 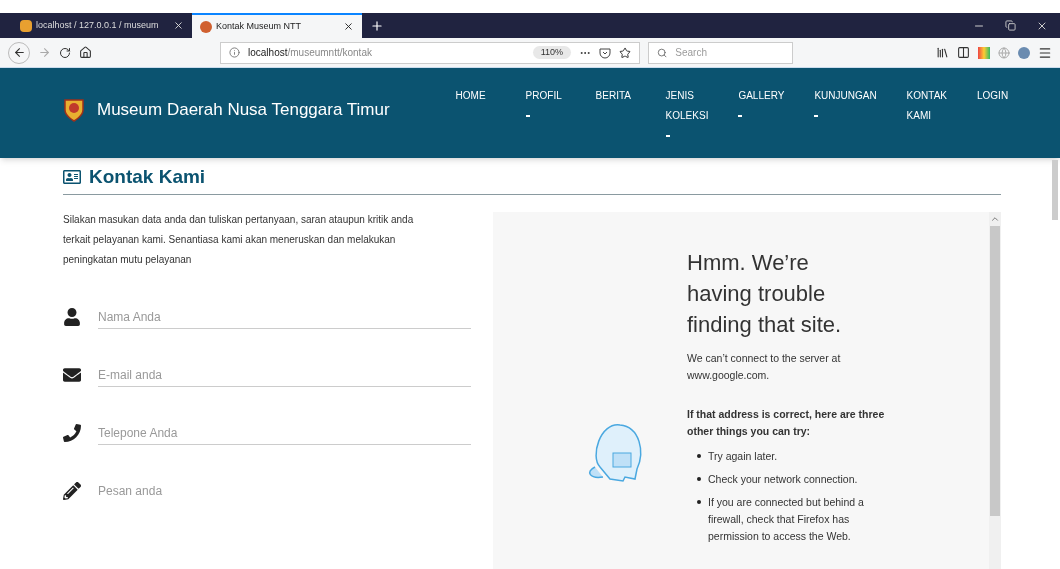 What do you see at coordinates (995, 390) in the screenshot?
I see `scrollbar` at bounding box center [995, 390].